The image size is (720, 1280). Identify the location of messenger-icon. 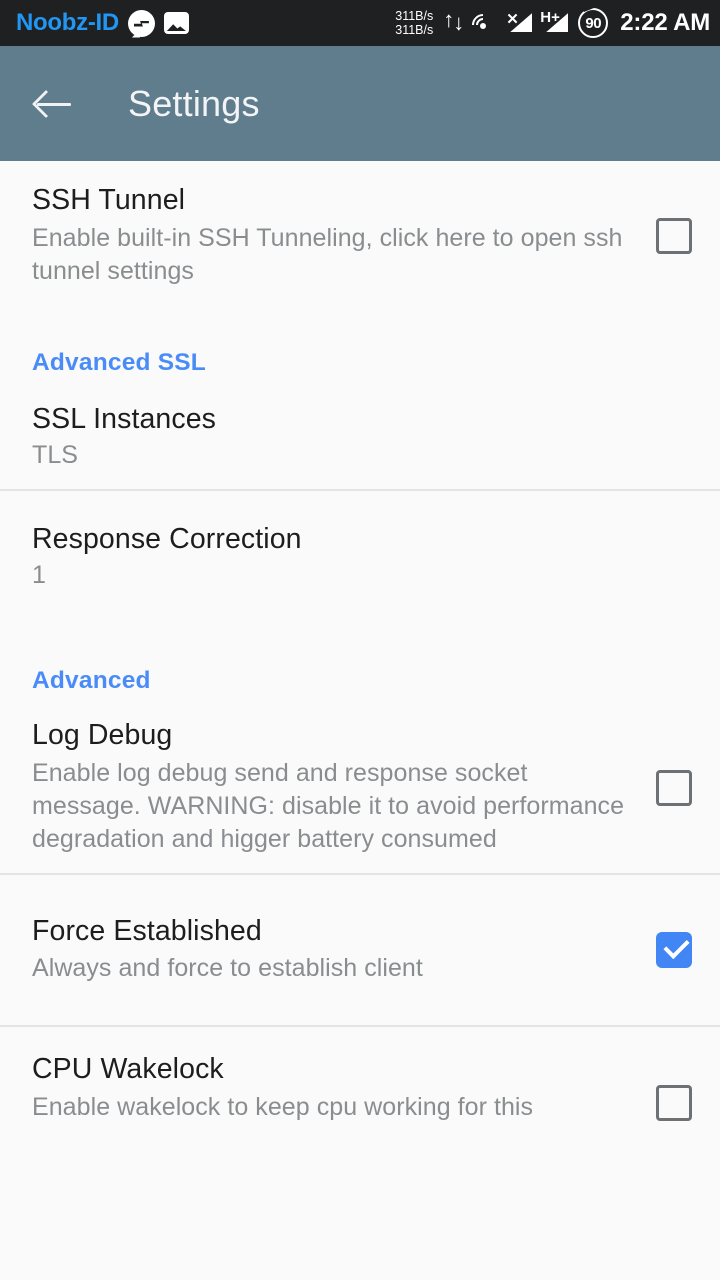
(141, 23).